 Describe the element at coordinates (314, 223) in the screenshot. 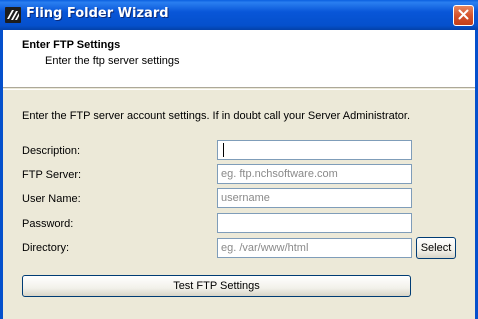

I see `password-input` at that location.